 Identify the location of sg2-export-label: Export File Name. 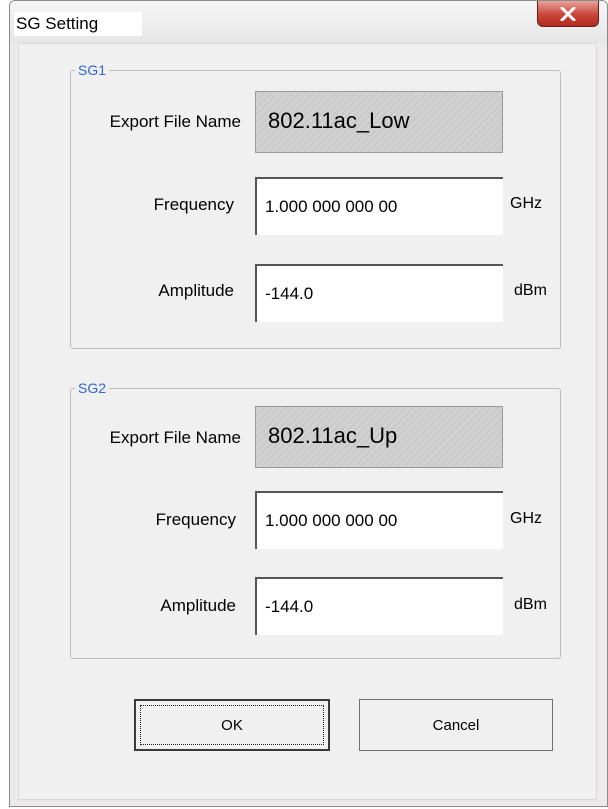
(175, 437).